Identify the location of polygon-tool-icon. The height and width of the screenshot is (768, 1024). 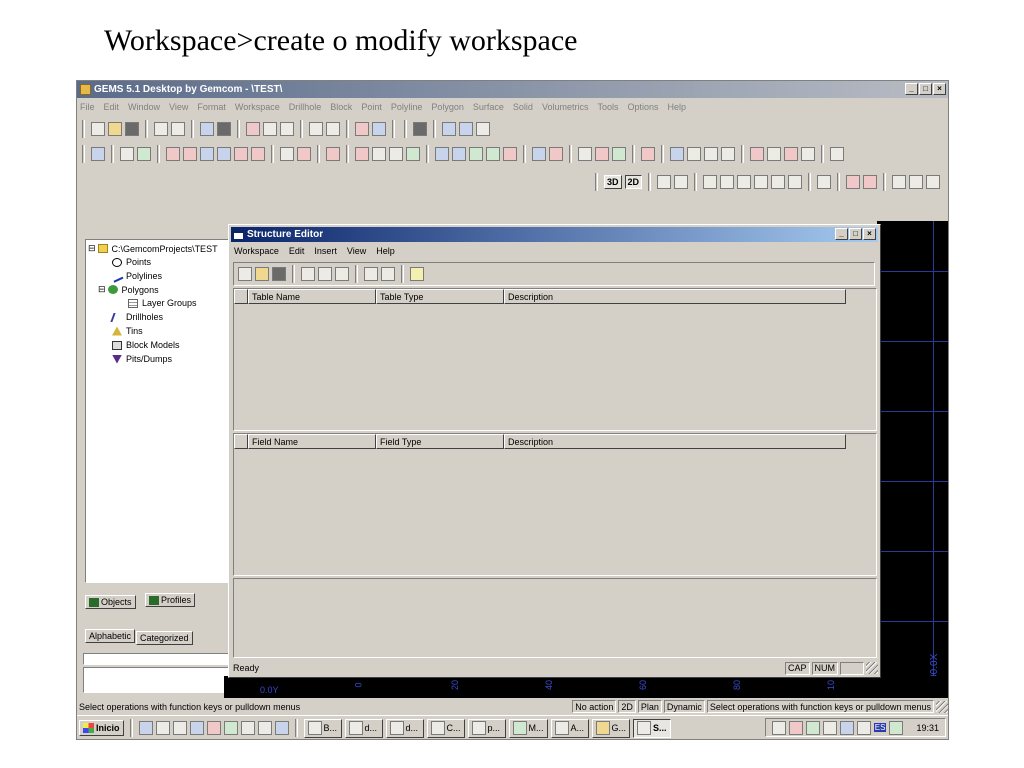
(333, 154).